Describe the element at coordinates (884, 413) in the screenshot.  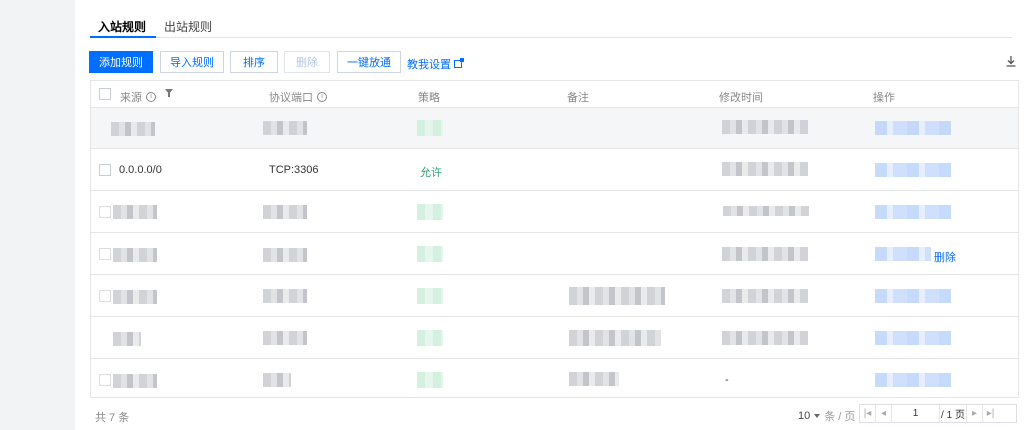
I see `prev-page-icon: ◂` at that location.